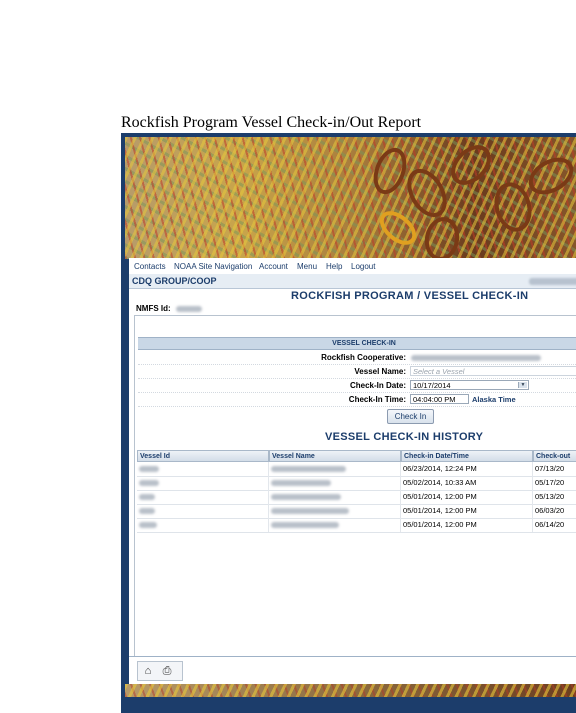 Image resolution: width=576 pixels, height=713 pixels. Describe the element at coordinates (467, 483) in the screenshot. I see `checkin-cell: 05/02/2014, 10:33 AM` at that location.